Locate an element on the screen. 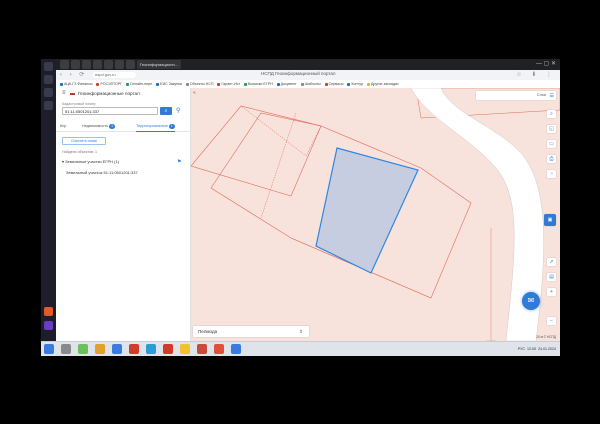 Image resolution: width=600 pixels, height=424 pixels. clear-search-button: Очистить поиск is located at coordinates (84, 141).